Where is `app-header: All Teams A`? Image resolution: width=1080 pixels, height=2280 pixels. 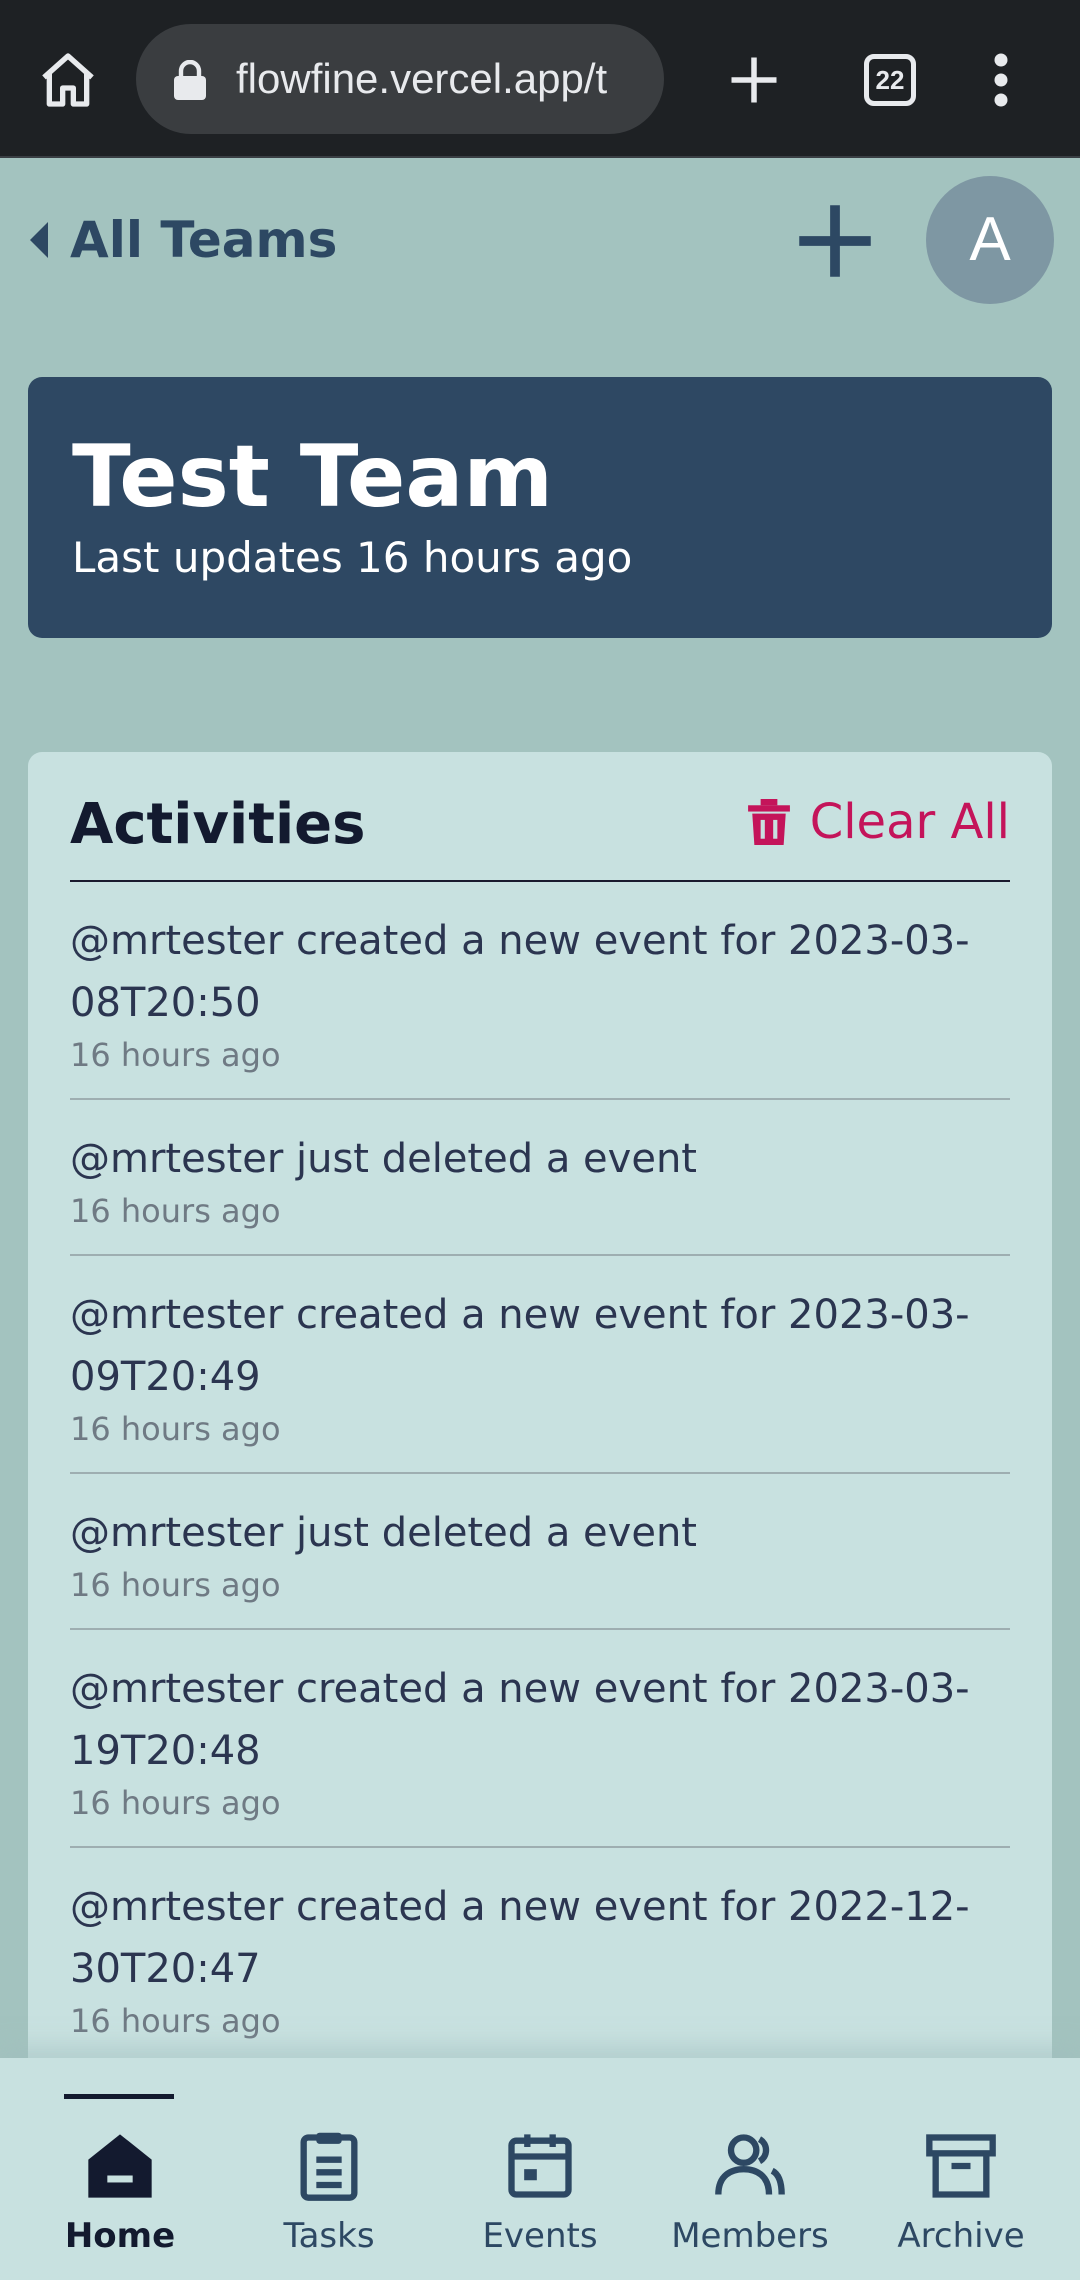
app-header: All Teams A is located at coordinates (540, 240).